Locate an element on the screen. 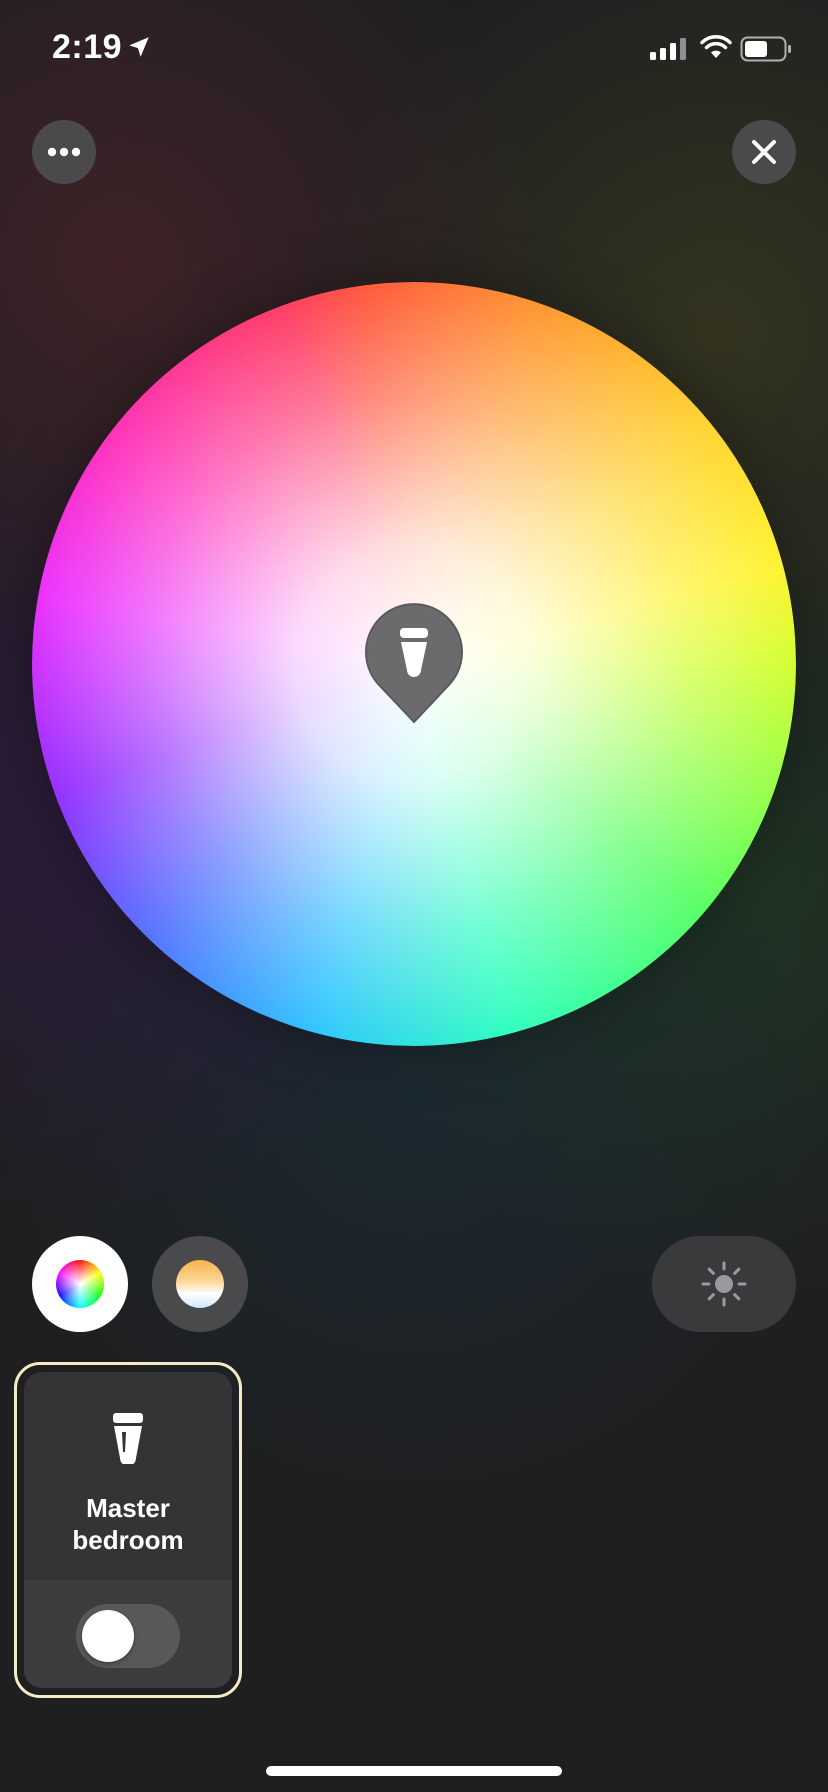 Image resolution: width=828 pixels, height=1792 pixels. color-wheel-icon is located at coordinates (80, 1284).